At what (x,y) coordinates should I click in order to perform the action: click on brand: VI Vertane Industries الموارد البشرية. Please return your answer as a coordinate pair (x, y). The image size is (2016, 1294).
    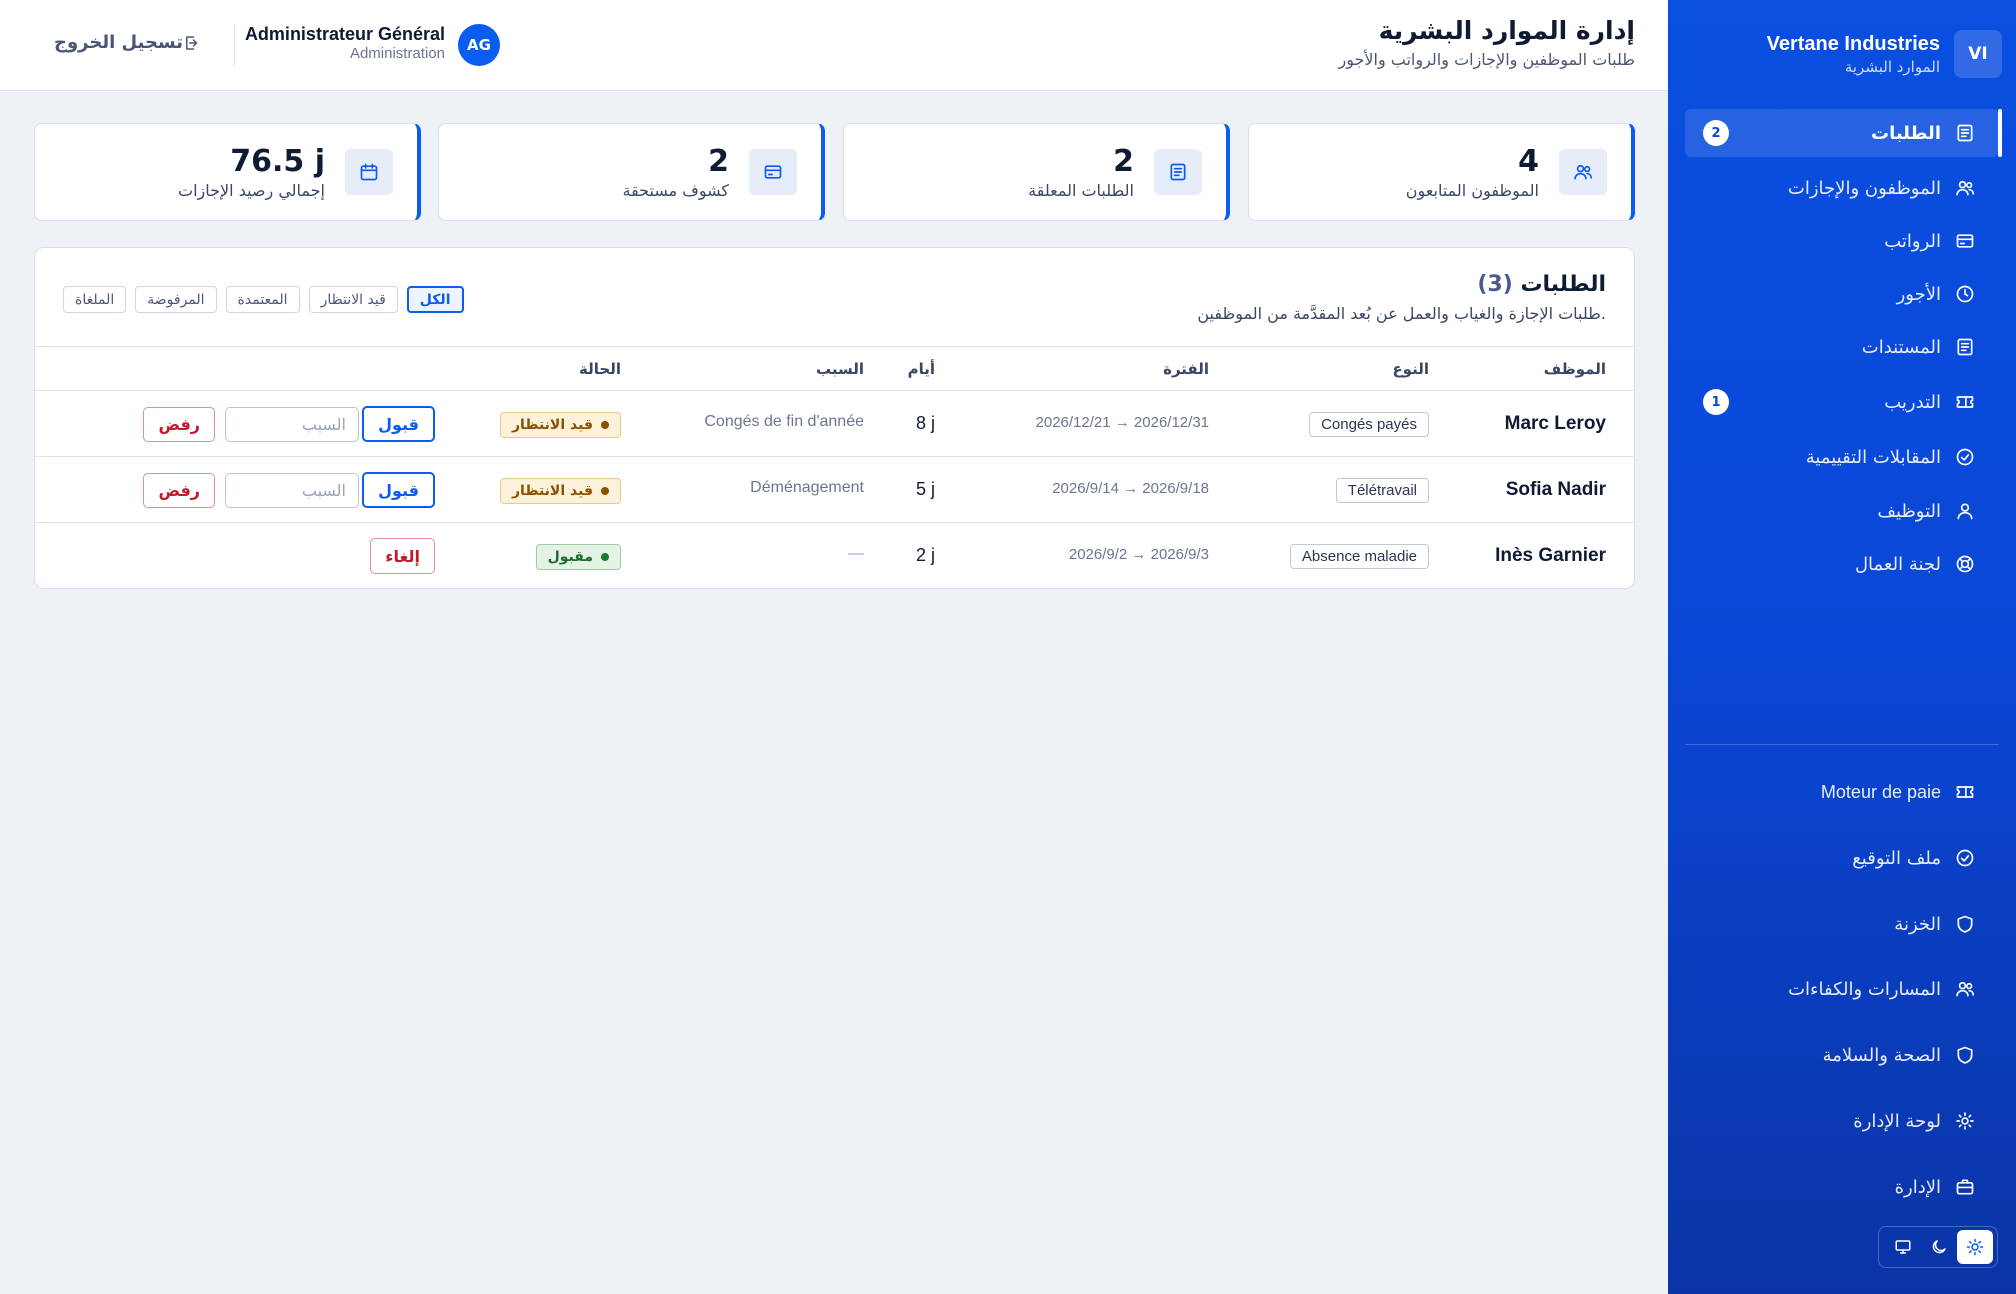
    Looking at the image, I should click on (1842, 54).